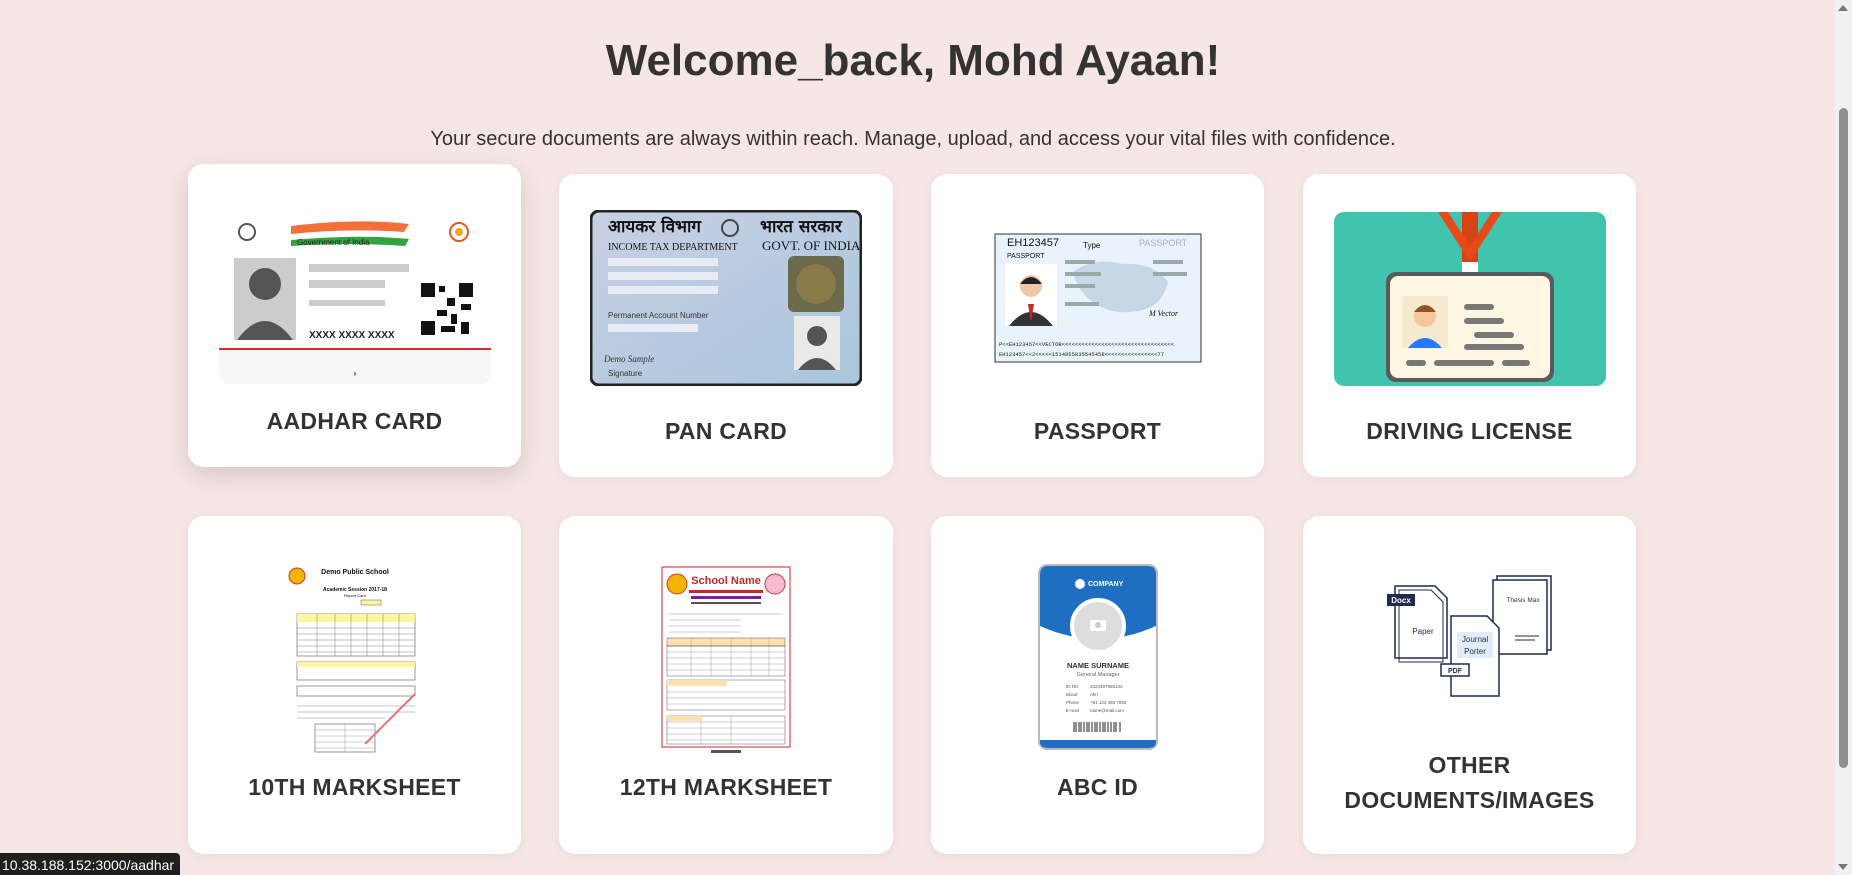  I want to click on card-label: AADHAR CARD, so click(354, 421).